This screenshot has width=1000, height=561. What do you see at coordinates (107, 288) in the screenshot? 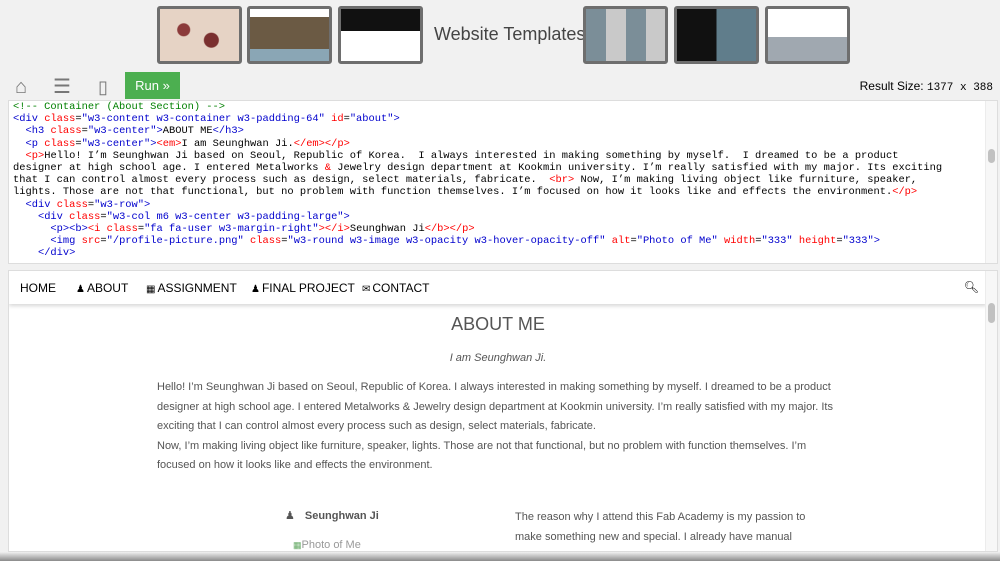
I see `nav-about-label: ABOUT` at bounding box center [107, 288].